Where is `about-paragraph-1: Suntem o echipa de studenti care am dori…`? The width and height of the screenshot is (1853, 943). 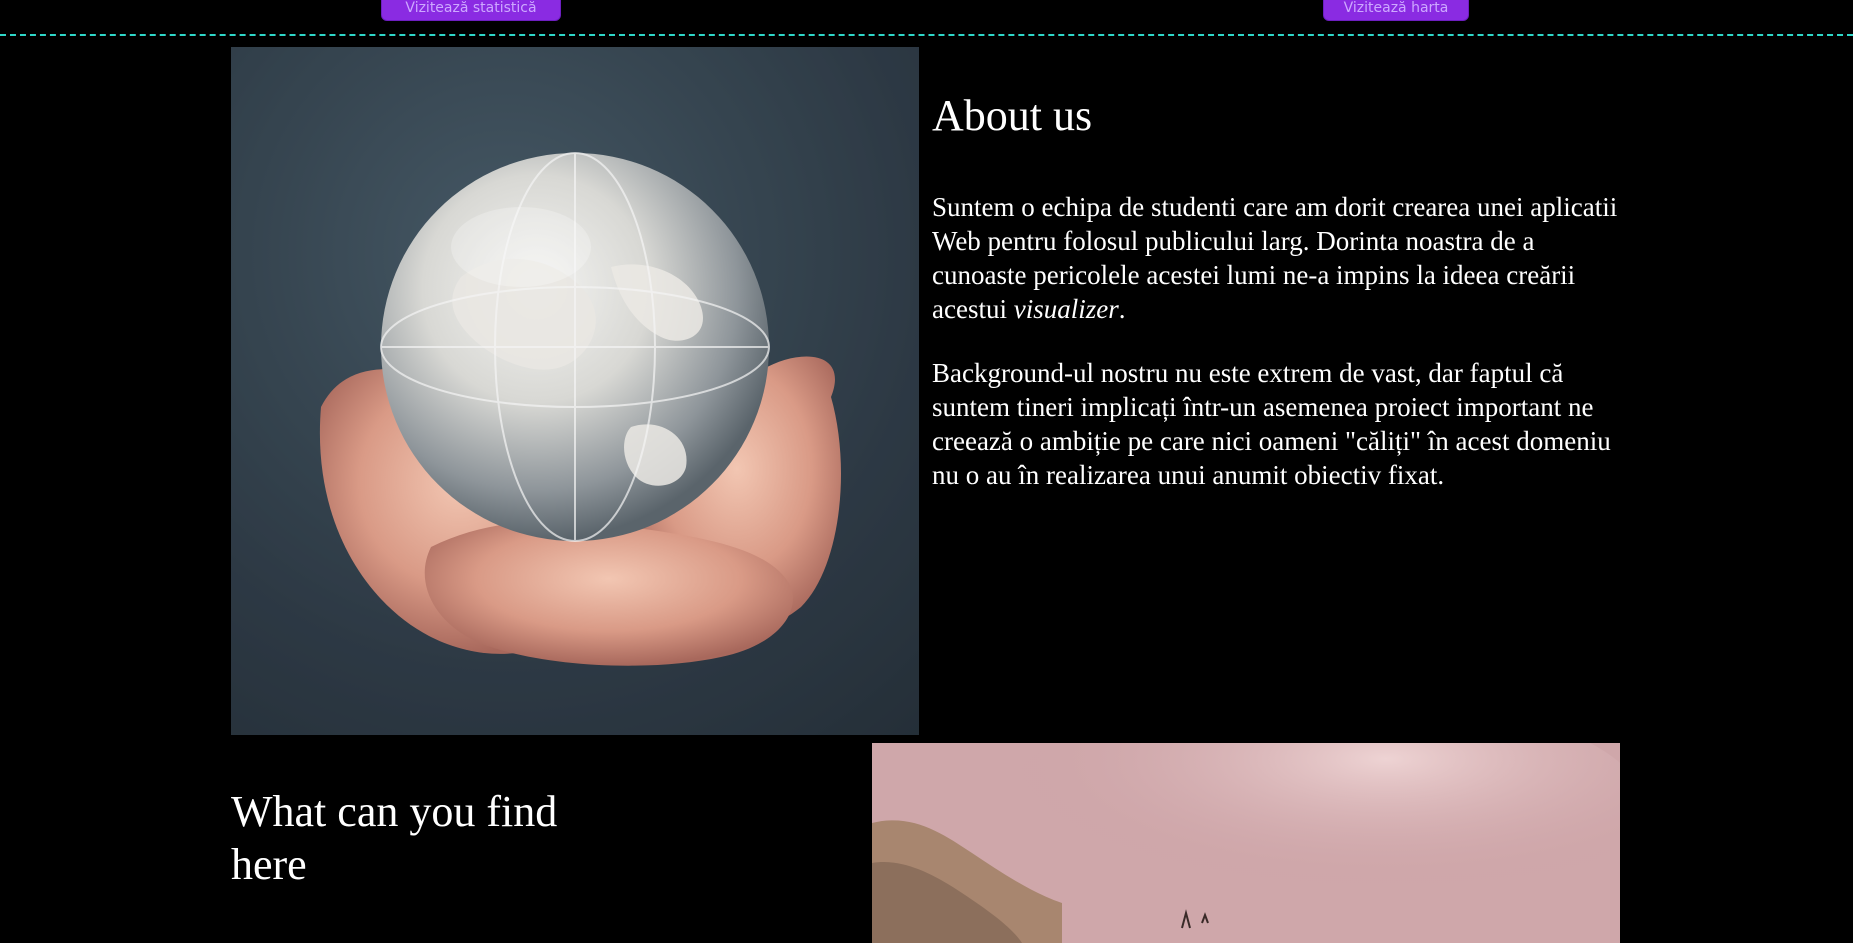 about-paragraph-1: Suntem o echipa de studenti care am dori… is located at coordinates (1277, 258).